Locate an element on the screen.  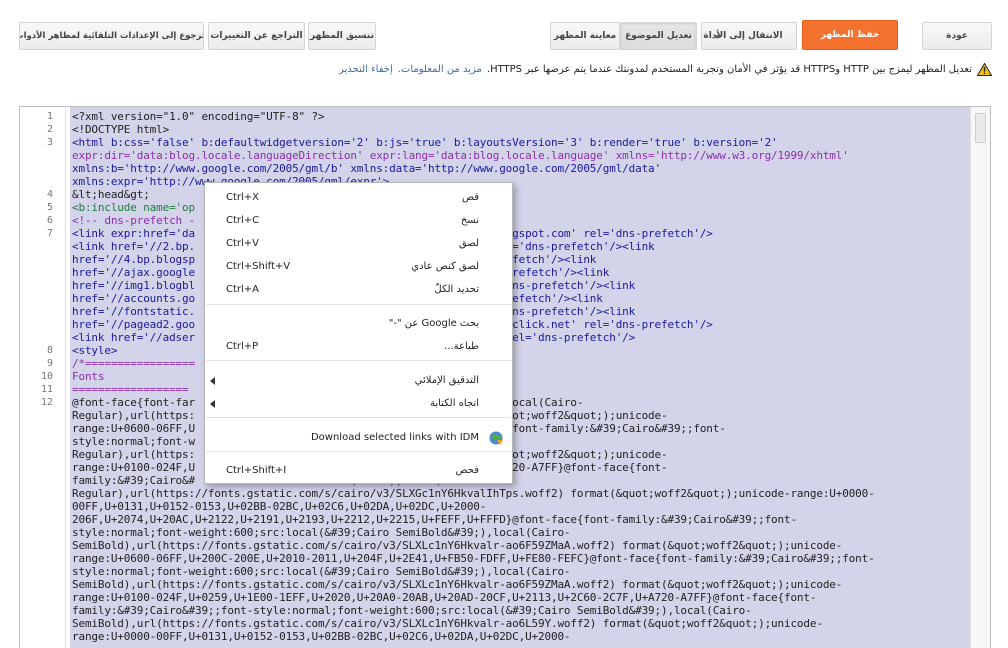
menu-item-label: لصق is located at coordinates (468, 243).